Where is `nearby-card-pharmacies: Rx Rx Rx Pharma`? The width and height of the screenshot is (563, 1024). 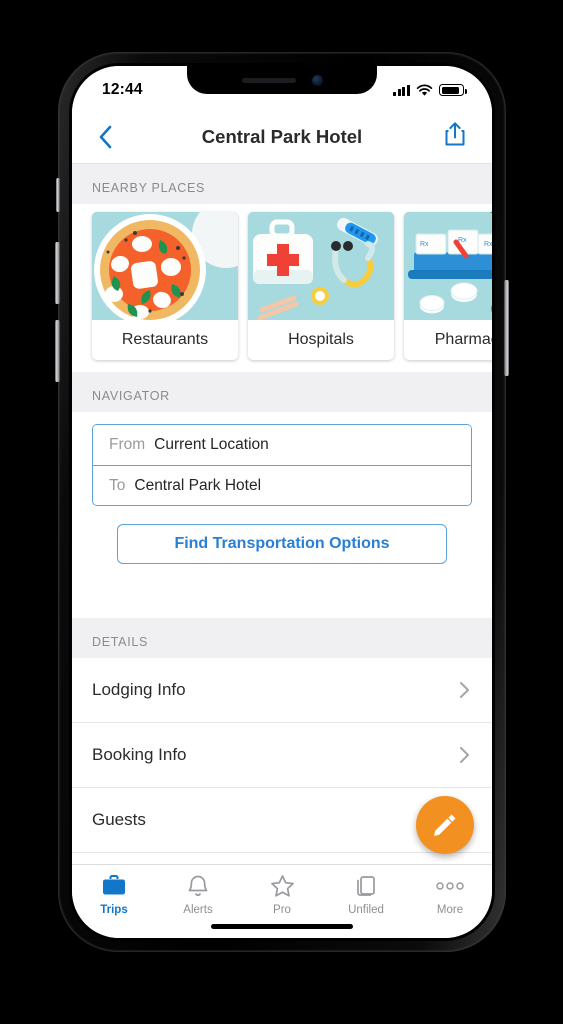 nearby-card-pharmacies: Rx Rx Rx Pharma is located at coordinates (448, 286).